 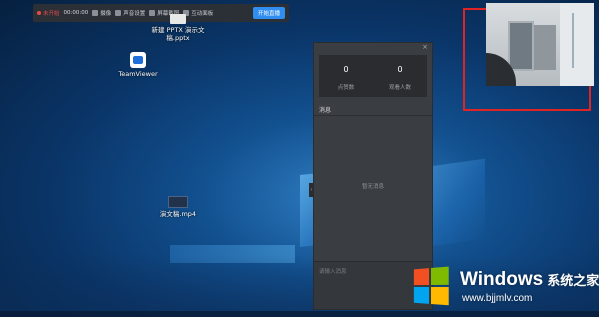 I want to click on desktop-icon-label: 演文稿.mp4, so click(x=178, y=214).